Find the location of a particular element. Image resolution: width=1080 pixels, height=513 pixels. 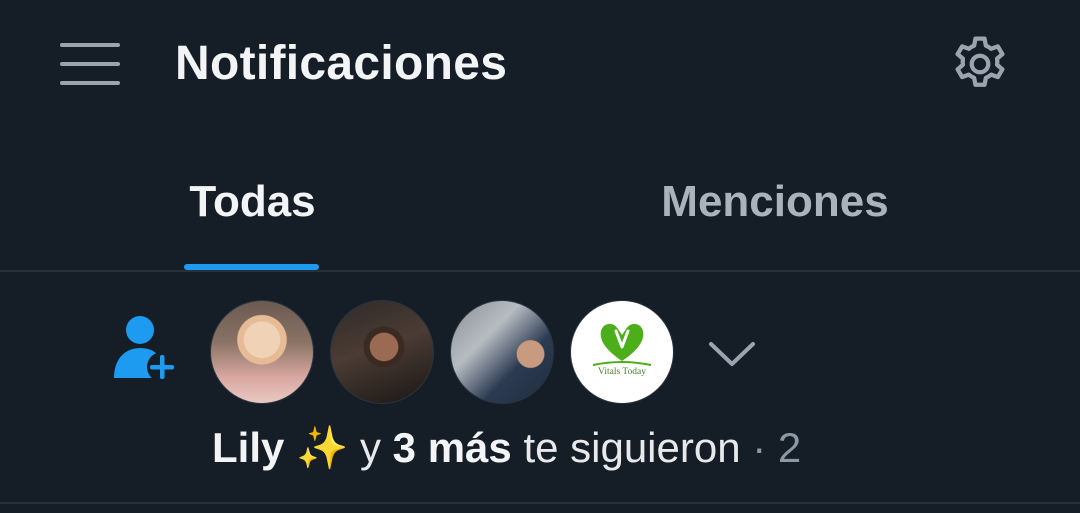

avatar-vitals-today: Vitals Today is located at coordinates (622, 352).